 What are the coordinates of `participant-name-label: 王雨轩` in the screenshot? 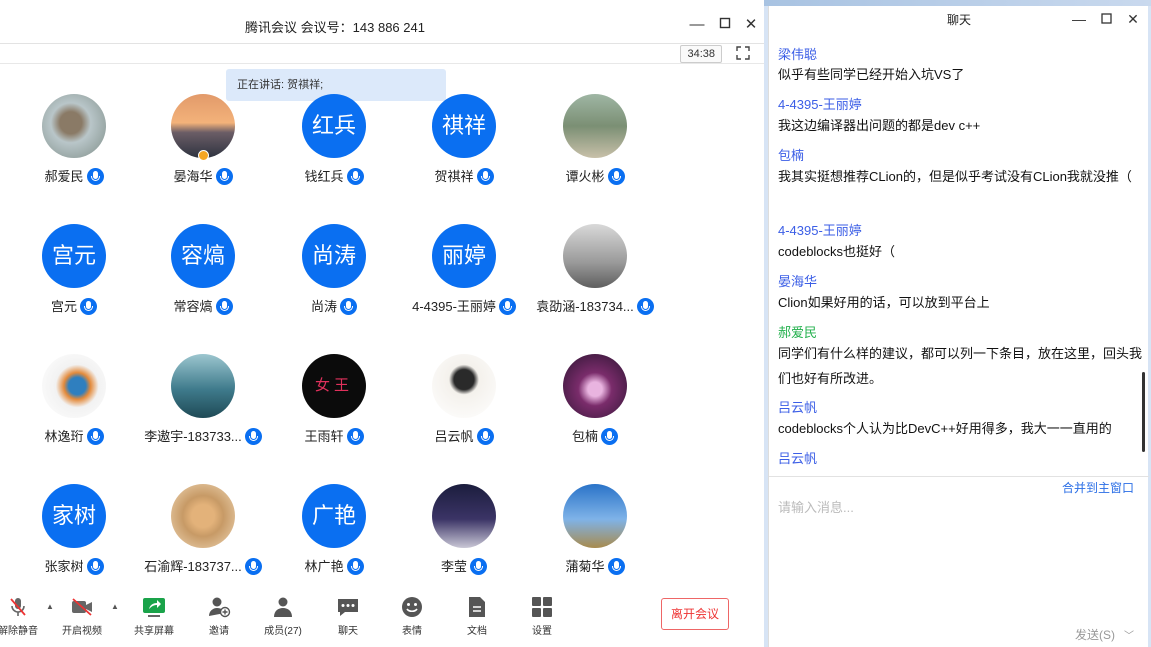 It's located at (324, 436).